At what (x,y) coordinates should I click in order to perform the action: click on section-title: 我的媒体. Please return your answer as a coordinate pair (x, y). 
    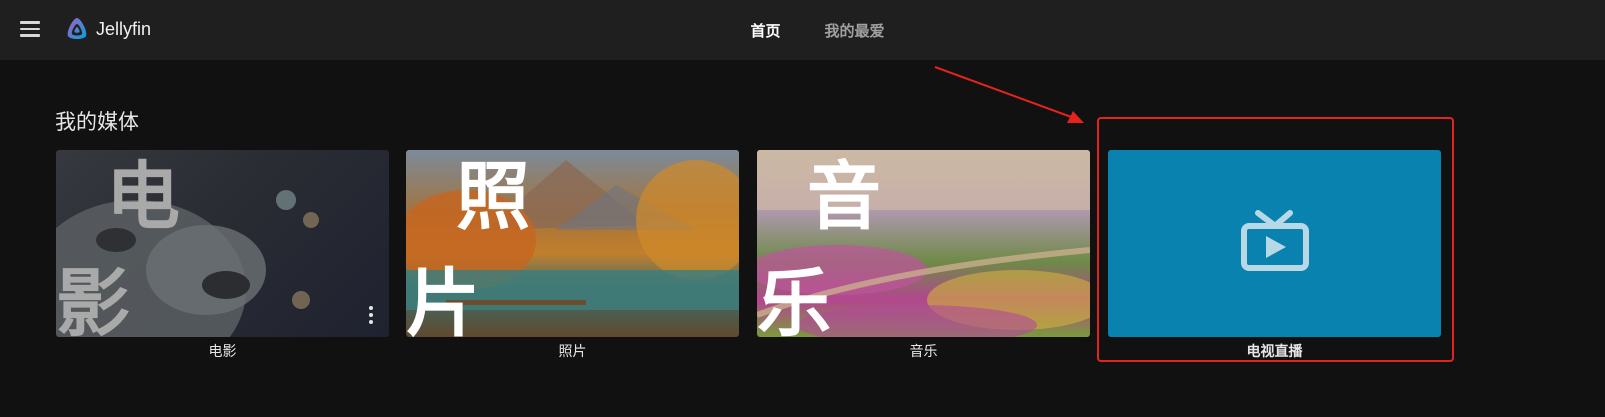
    Looking at the image, I should click on (97, 122).